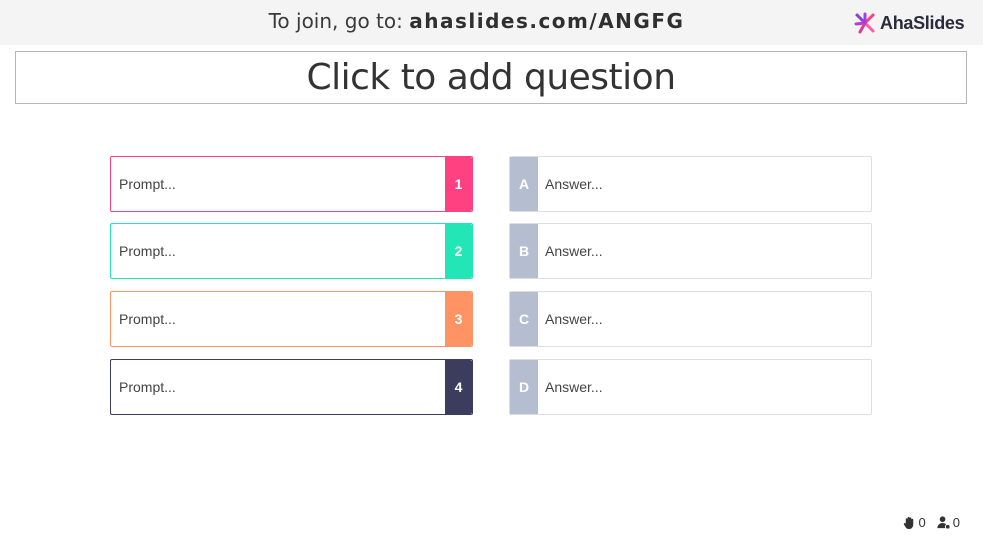 This screenshot has height=547, width=983. What do you see at coordinates (546, 21) in the screenshot?
I see `join-url: ahaslides.com/ANGFG` at bounding box center [546, 21].